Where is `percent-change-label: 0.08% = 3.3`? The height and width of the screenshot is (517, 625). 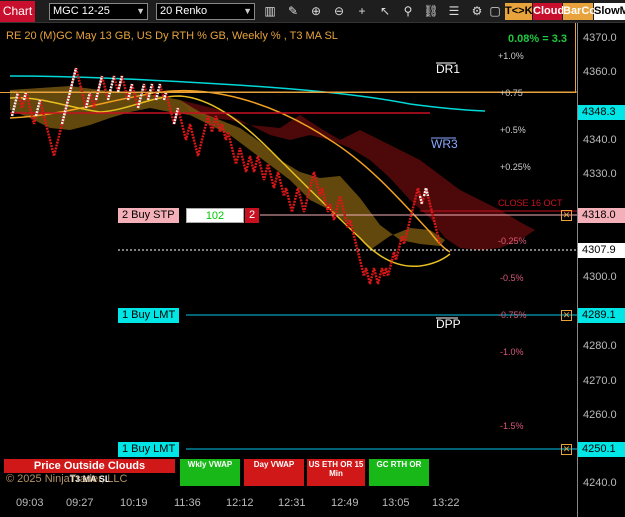
percent-change-label: 0.08% = 3.3 is located at coordinates (538, 39).